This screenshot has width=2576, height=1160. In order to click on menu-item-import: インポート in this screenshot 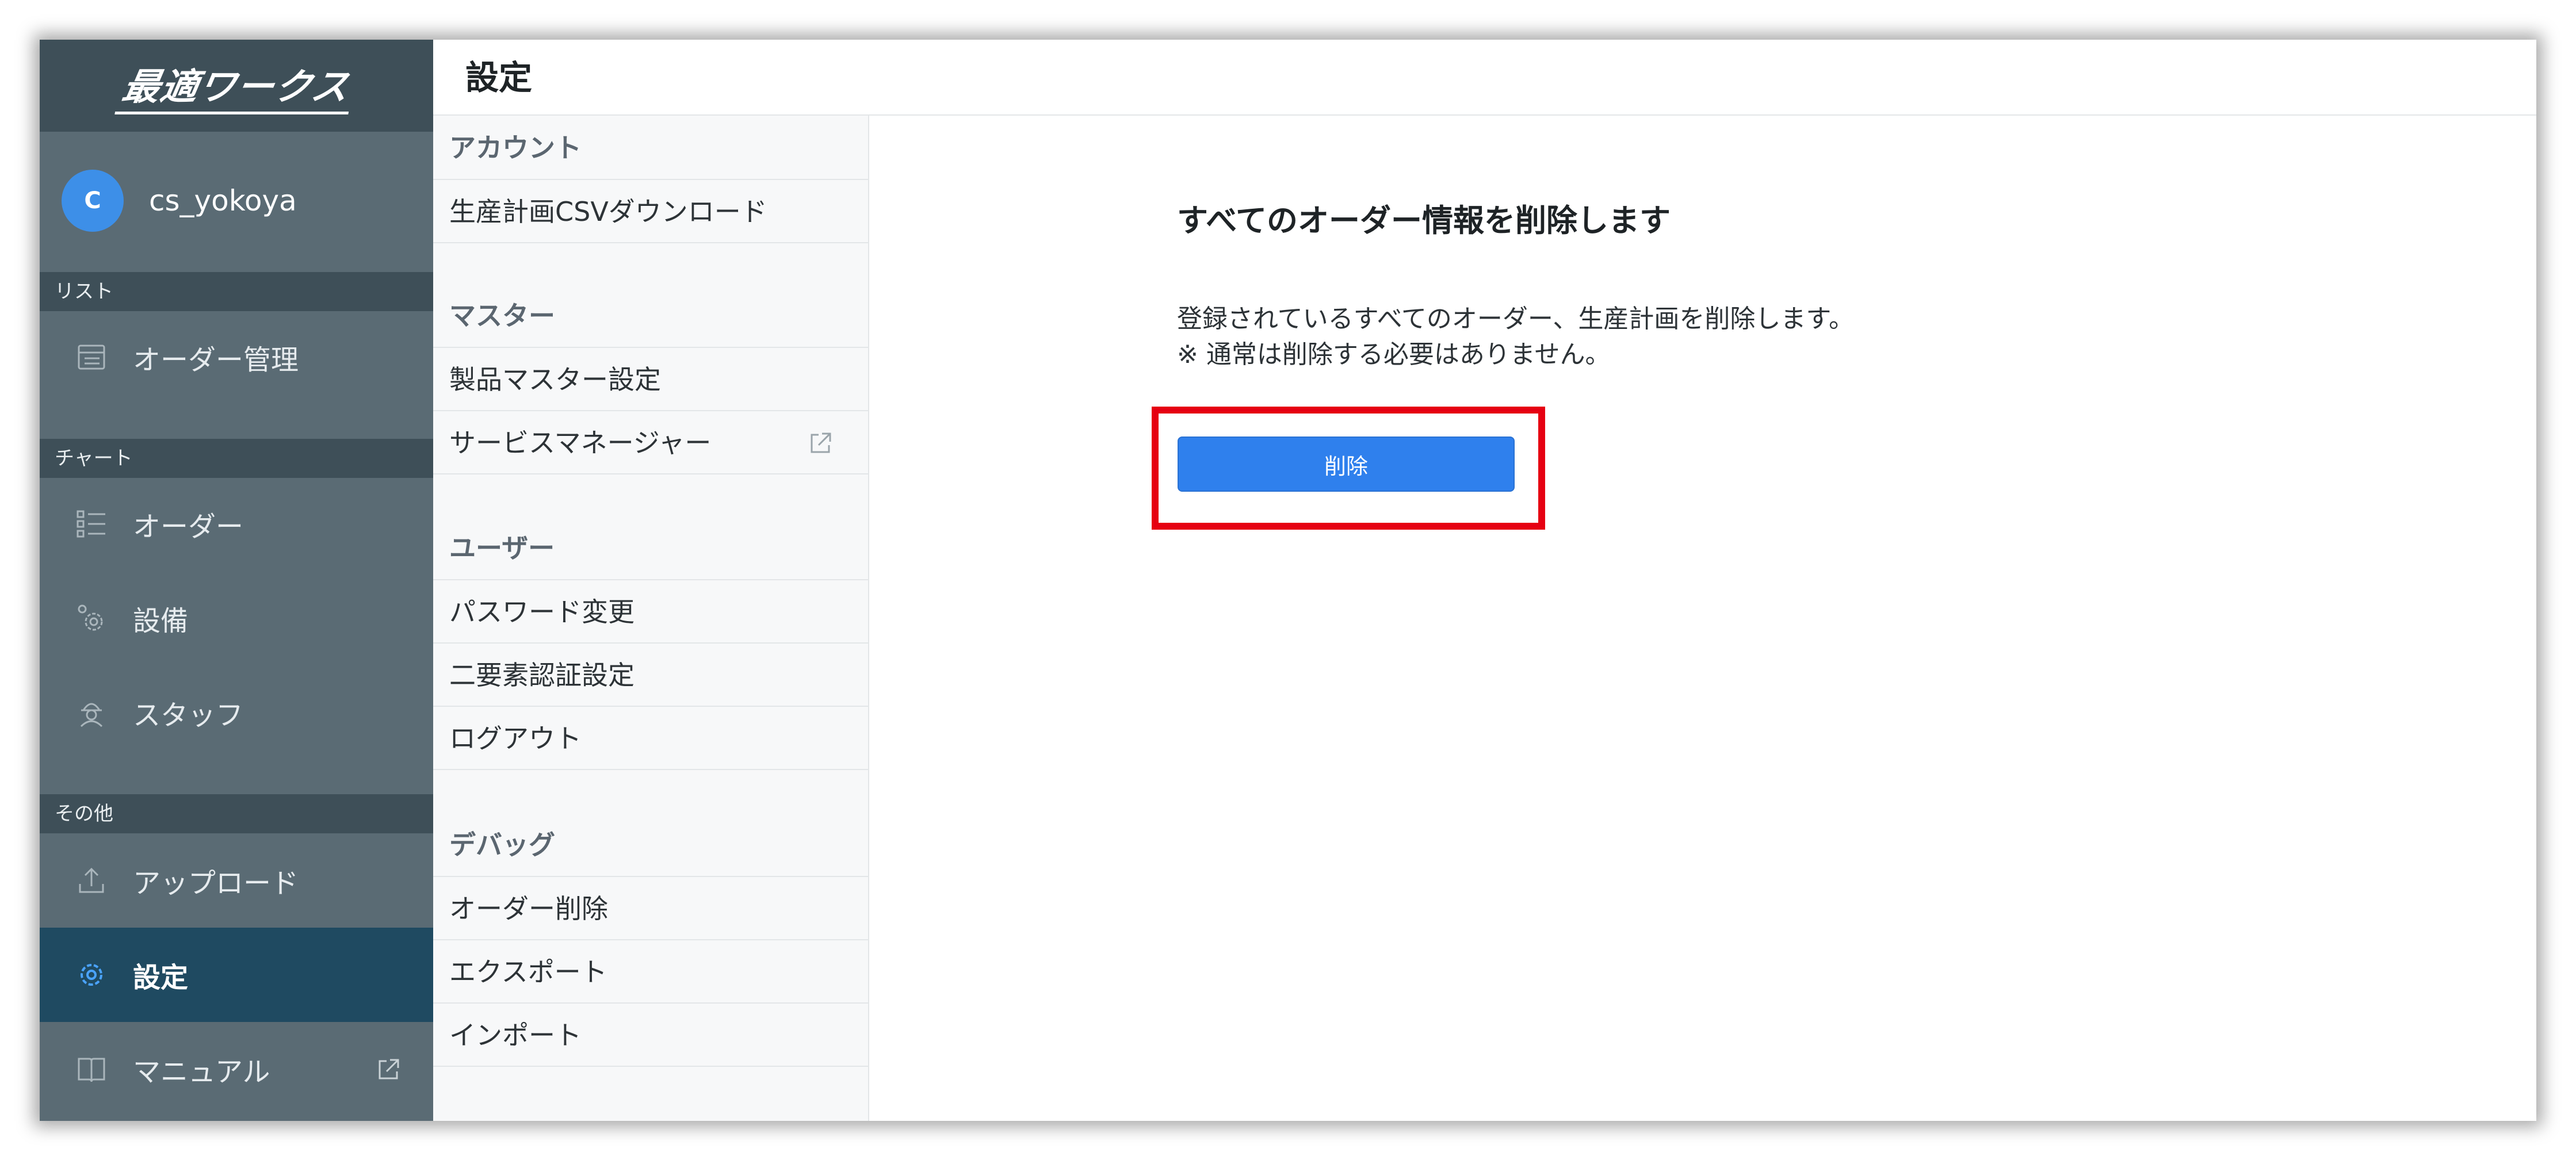, I will do `click(650, 1035)`.